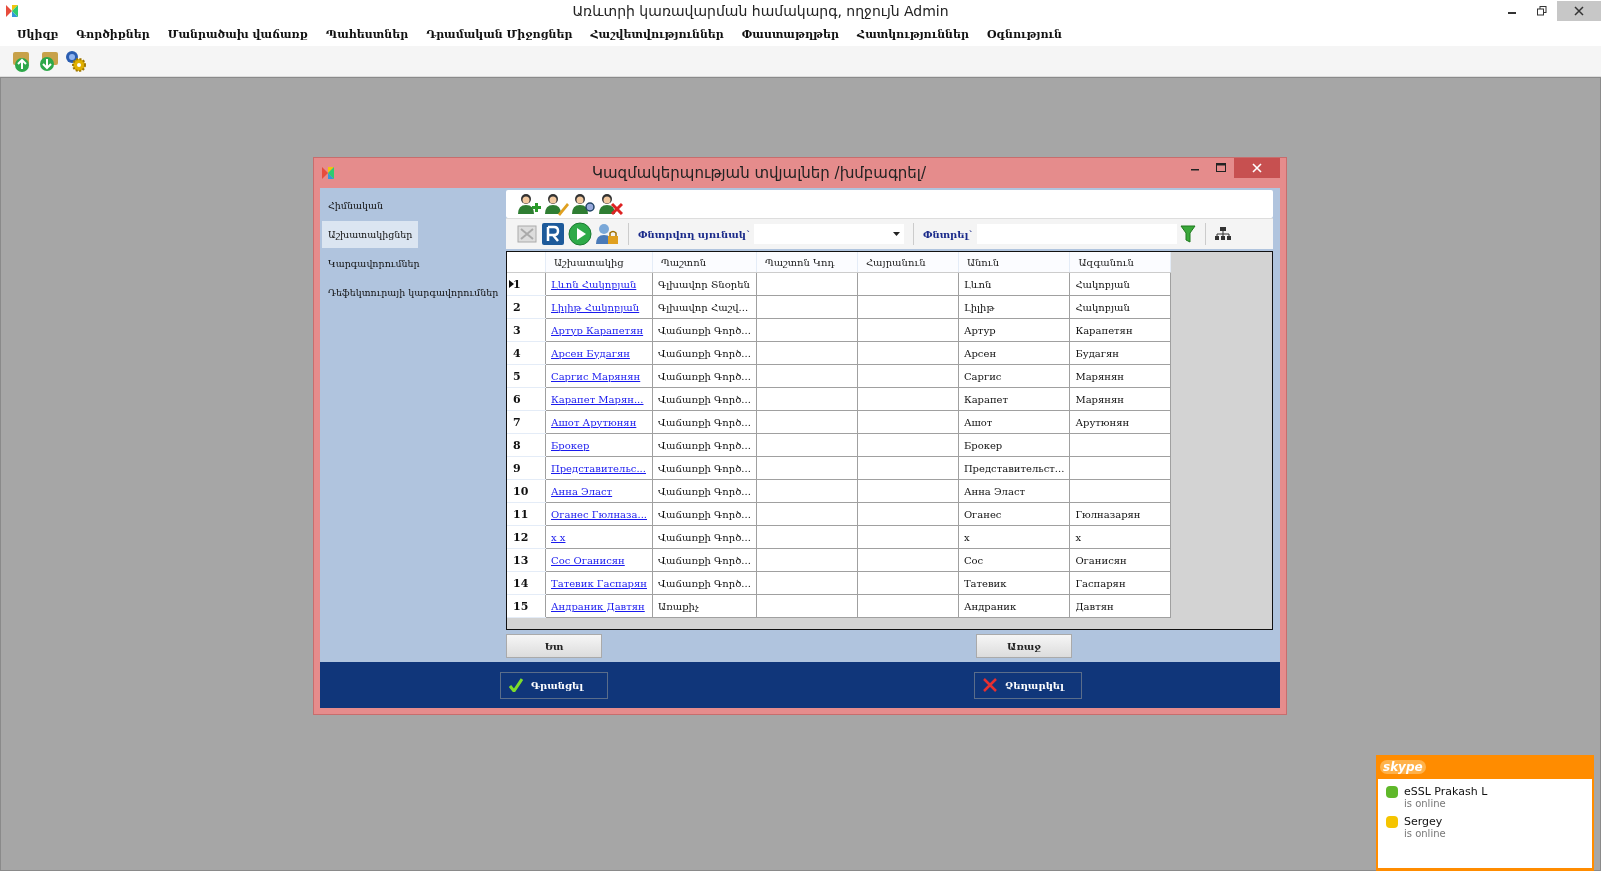 Image resolution: width=1601 pixels, height=871 pixels. Describe the element at coordinates (1024, 34) in the screenshot. I see `menu-item: Օգնություն` at that location.